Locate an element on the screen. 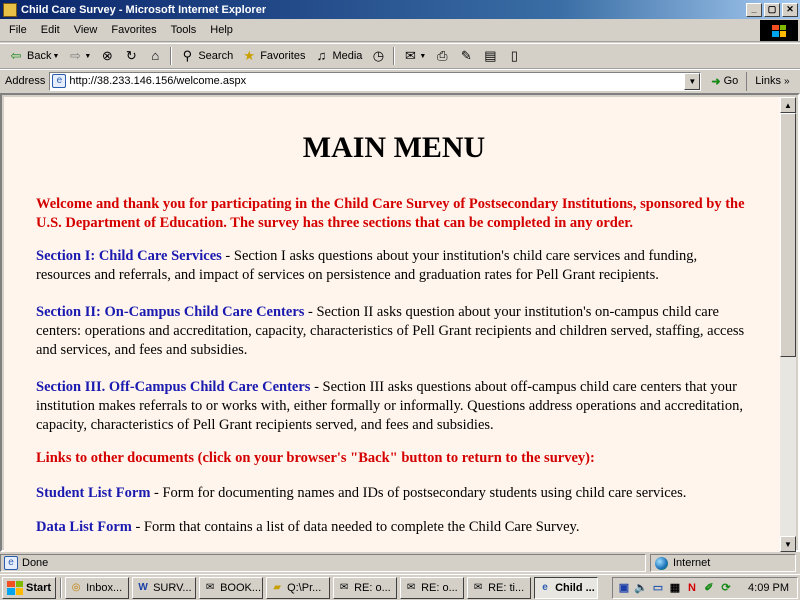  media-icon: ♫ is located at coordinates (321, 55).